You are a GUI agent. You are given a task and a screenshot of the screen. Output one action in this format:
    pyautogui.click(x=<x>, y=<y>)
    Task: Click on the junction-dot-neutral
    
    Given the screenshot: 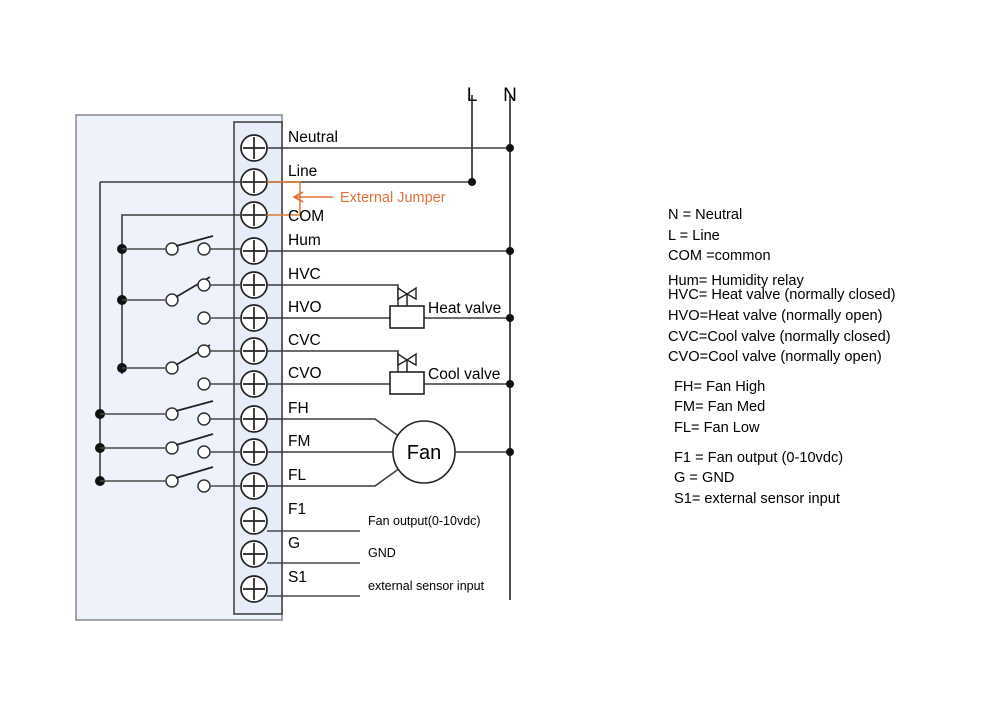 What is the action you would take?
    pyautogui.click(x=510, y=148)
    